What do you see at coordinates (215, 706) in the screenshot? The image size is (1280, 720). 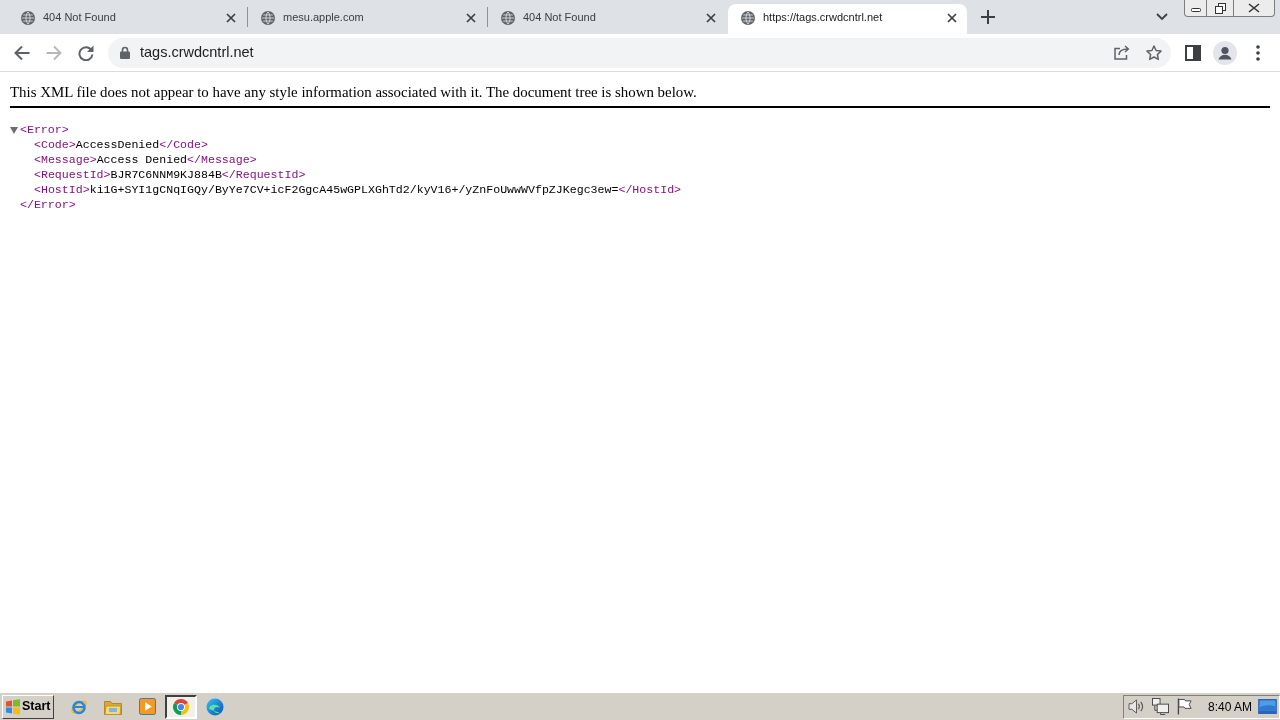 I see `edge-logo-icon` at bounding box center [215, 706].